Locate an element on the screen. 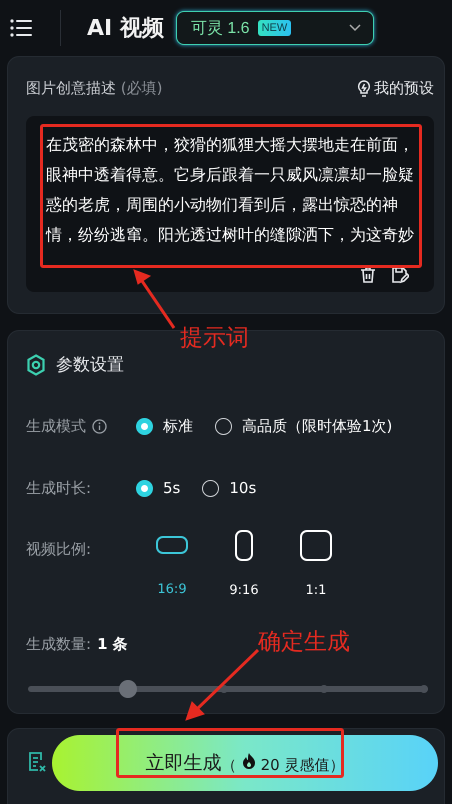 The width and height of the screenshot is (452, 804). aspect-option: 1:1 is located at coordinates (316, 564).